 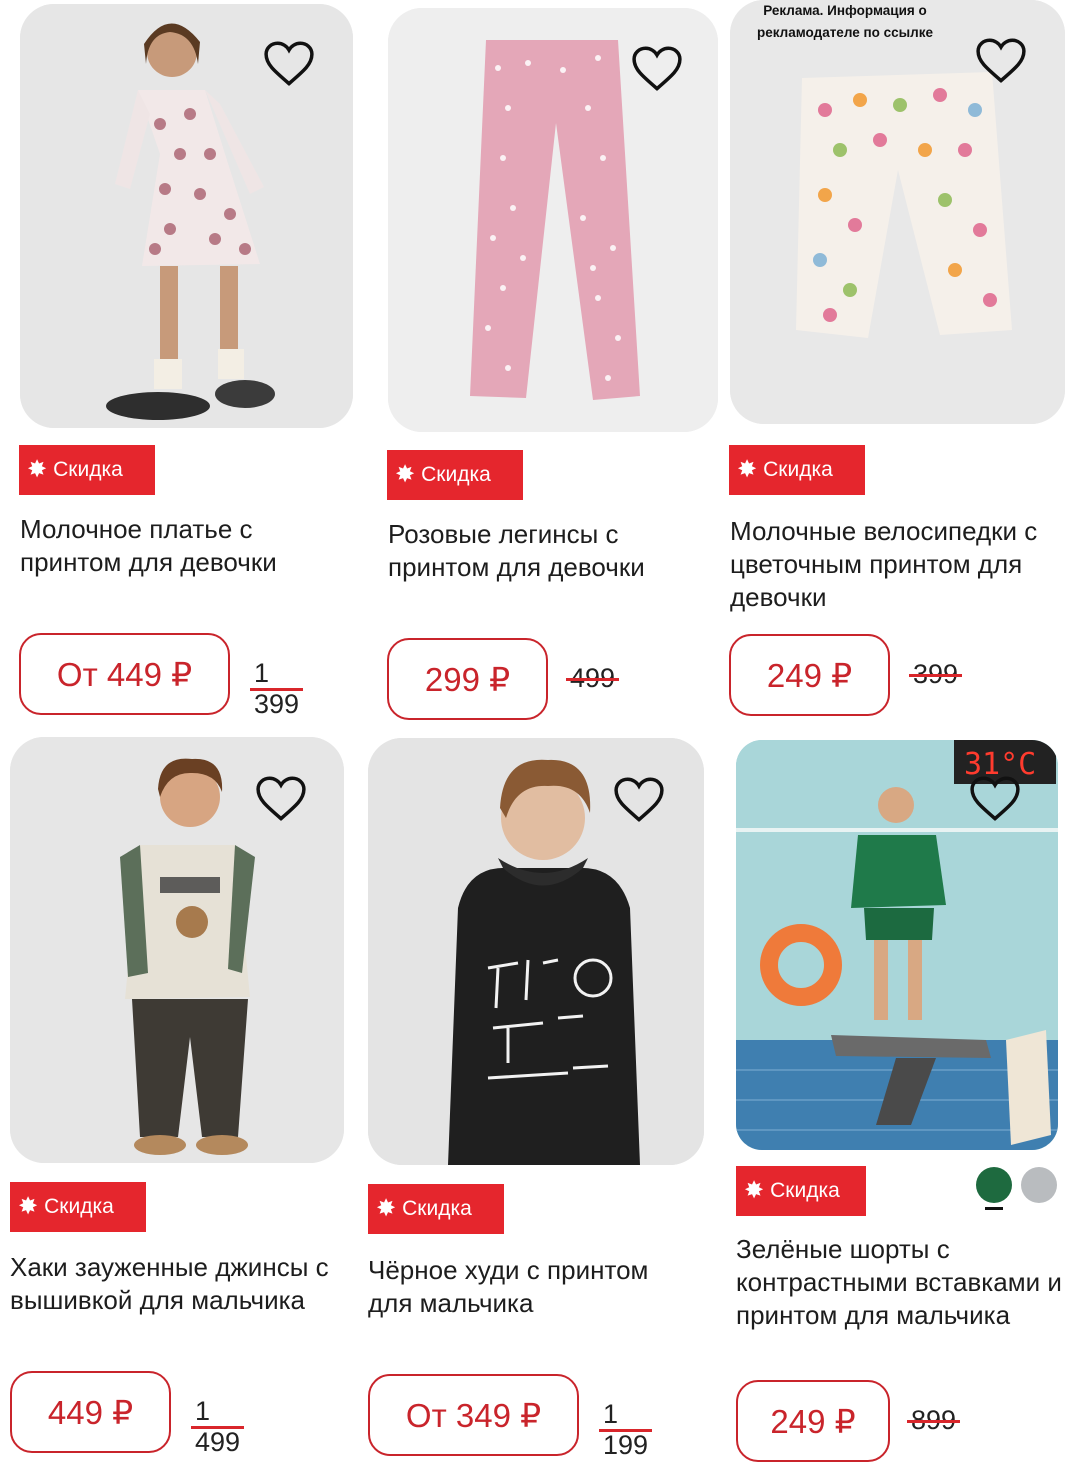 What do you see at coordinates (994, 1208) in the screenshot?
I see `selected-swatch-indicator` at bounding box center [994, 1208].